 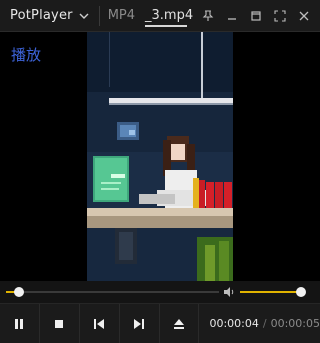 What do you see at coordinates (26, 55) in the screenshot?
I see `subtitle-text: 播放` at bounding box center [26, 55].